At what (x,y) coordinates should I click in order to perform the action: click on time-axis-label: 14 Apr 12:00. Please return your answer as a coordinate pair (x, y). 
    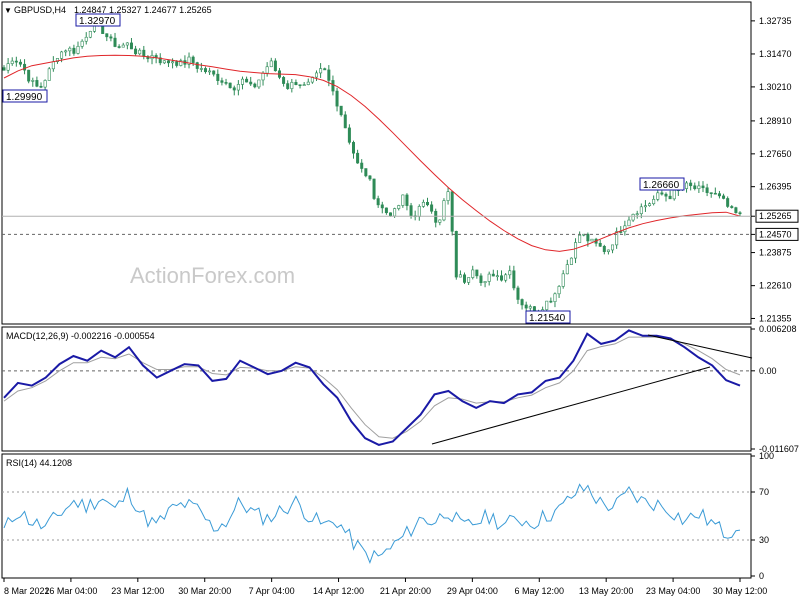
    Looking at the image, I should click on (338, 591).